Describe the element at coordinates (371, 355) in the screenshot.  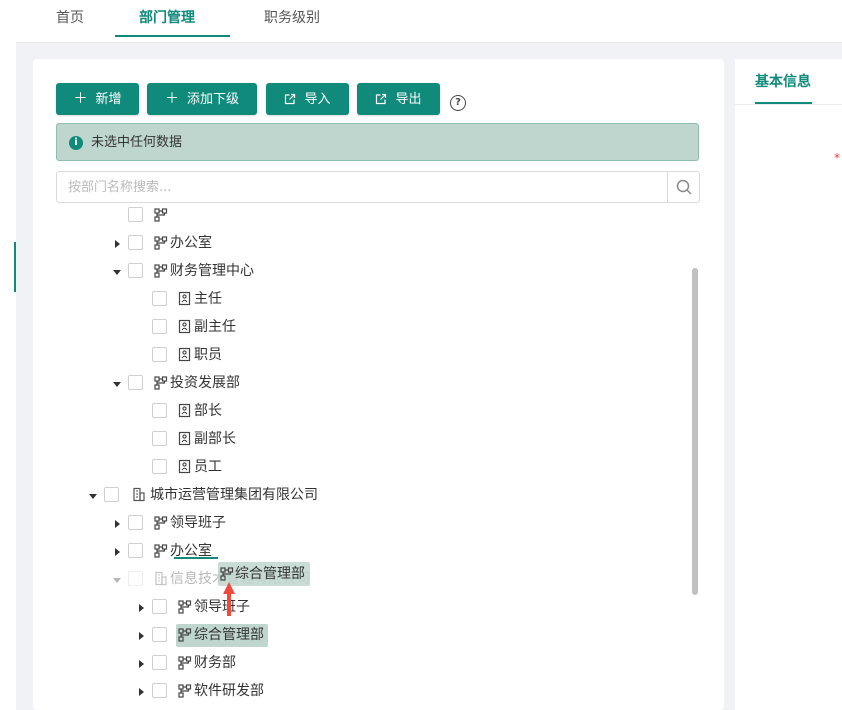
I see `tree-node: 职员` at that location.